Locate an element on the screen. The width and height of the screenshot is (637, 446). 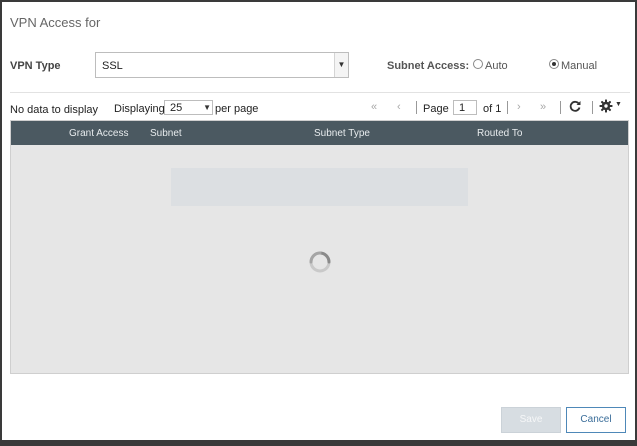
subnet-auto-radio is located at coordinates (478, 64).